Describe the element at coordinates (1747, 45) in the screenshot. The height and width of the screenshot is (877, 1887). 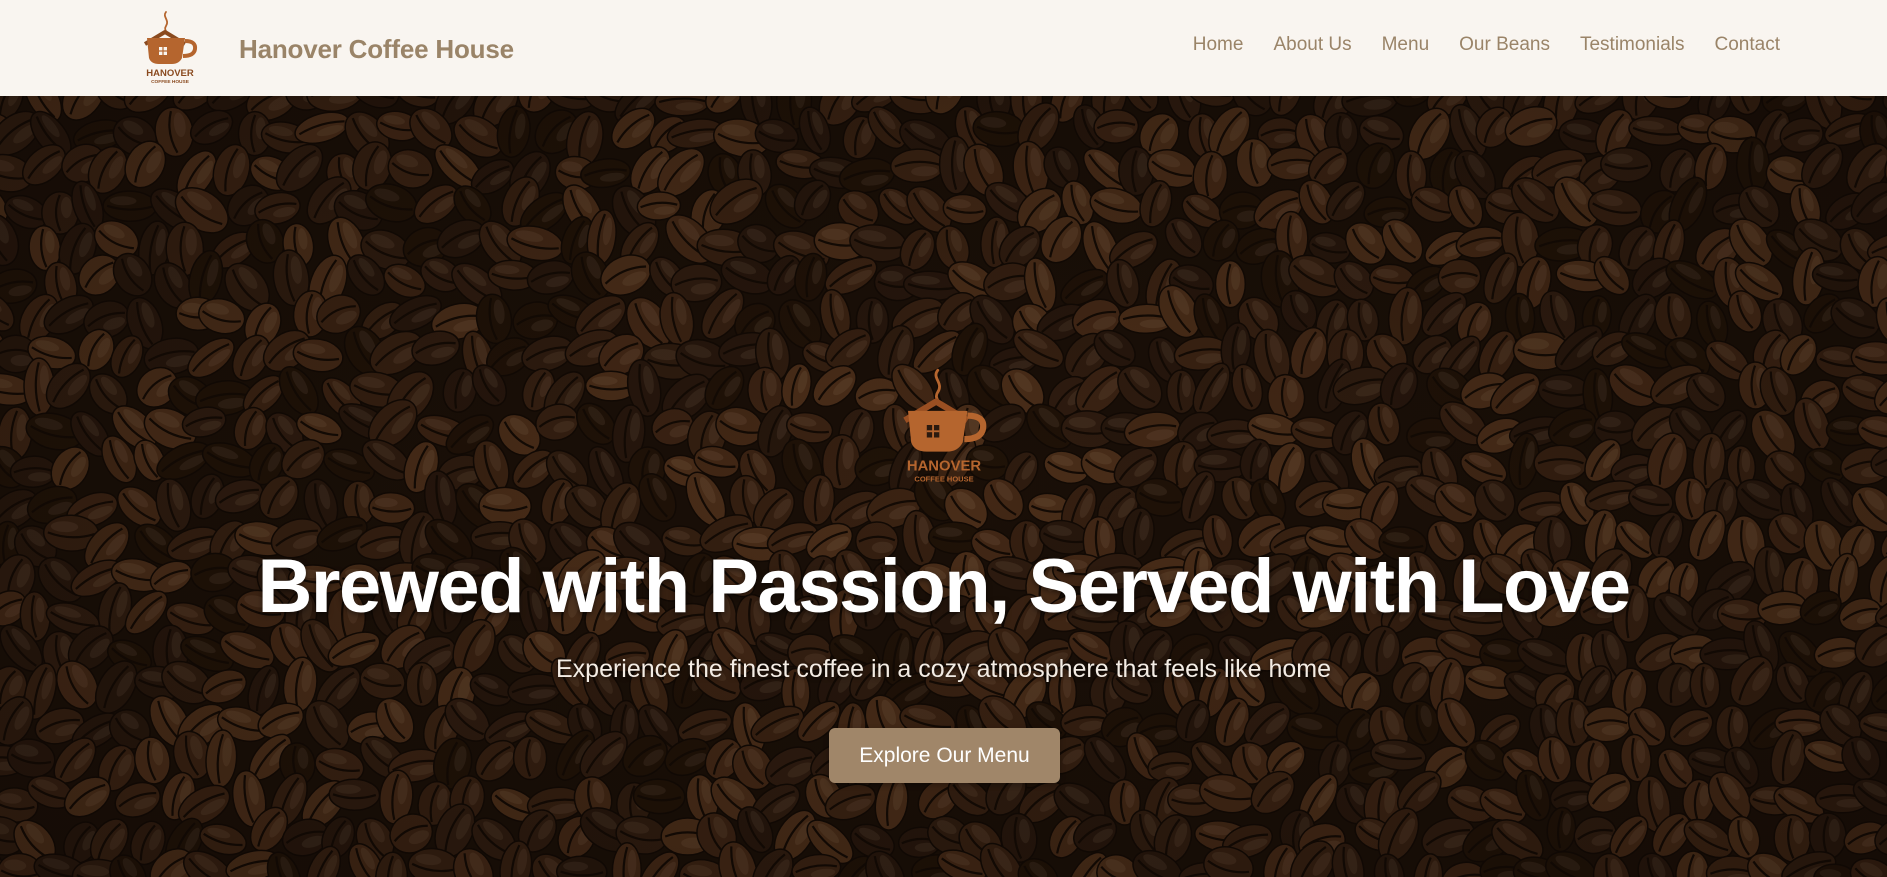
I see `nav-link-contact: Contact` at that location.